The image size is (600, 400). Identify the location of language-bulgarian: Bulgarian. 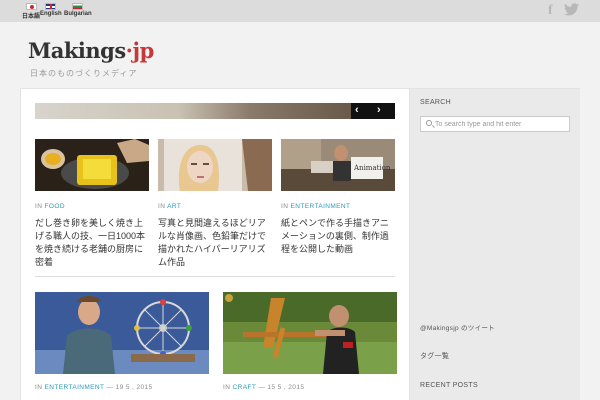
(78, 10).